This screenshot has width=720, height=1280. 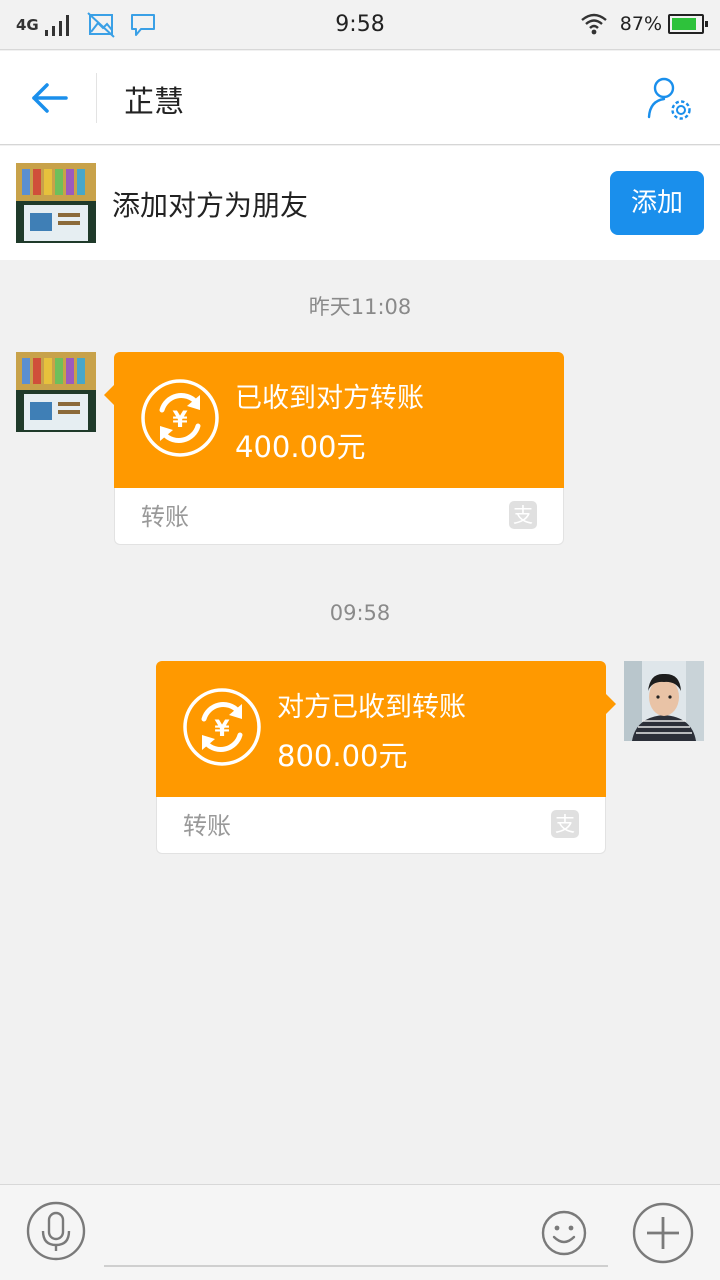 What do you see at coordinates (593, 24) in the screenshot?
I see `wifi-icon` at bounding box center [593, 24].